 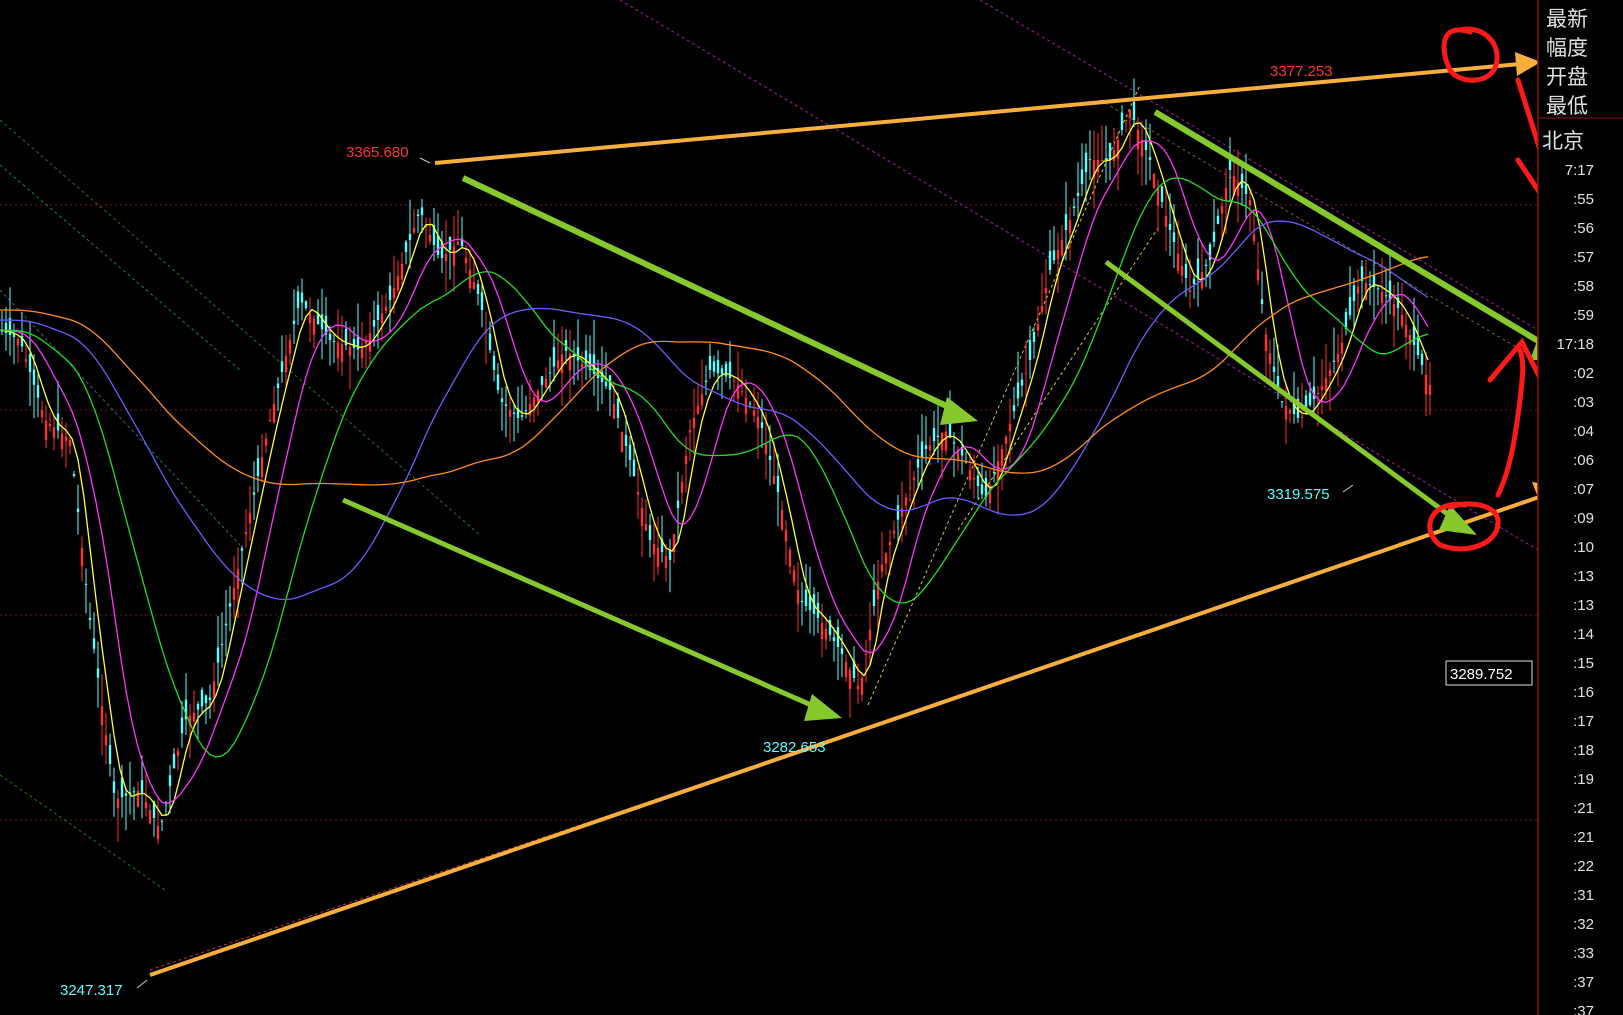 I want to click on time-29: :37, so click(x=1583, y=1009).